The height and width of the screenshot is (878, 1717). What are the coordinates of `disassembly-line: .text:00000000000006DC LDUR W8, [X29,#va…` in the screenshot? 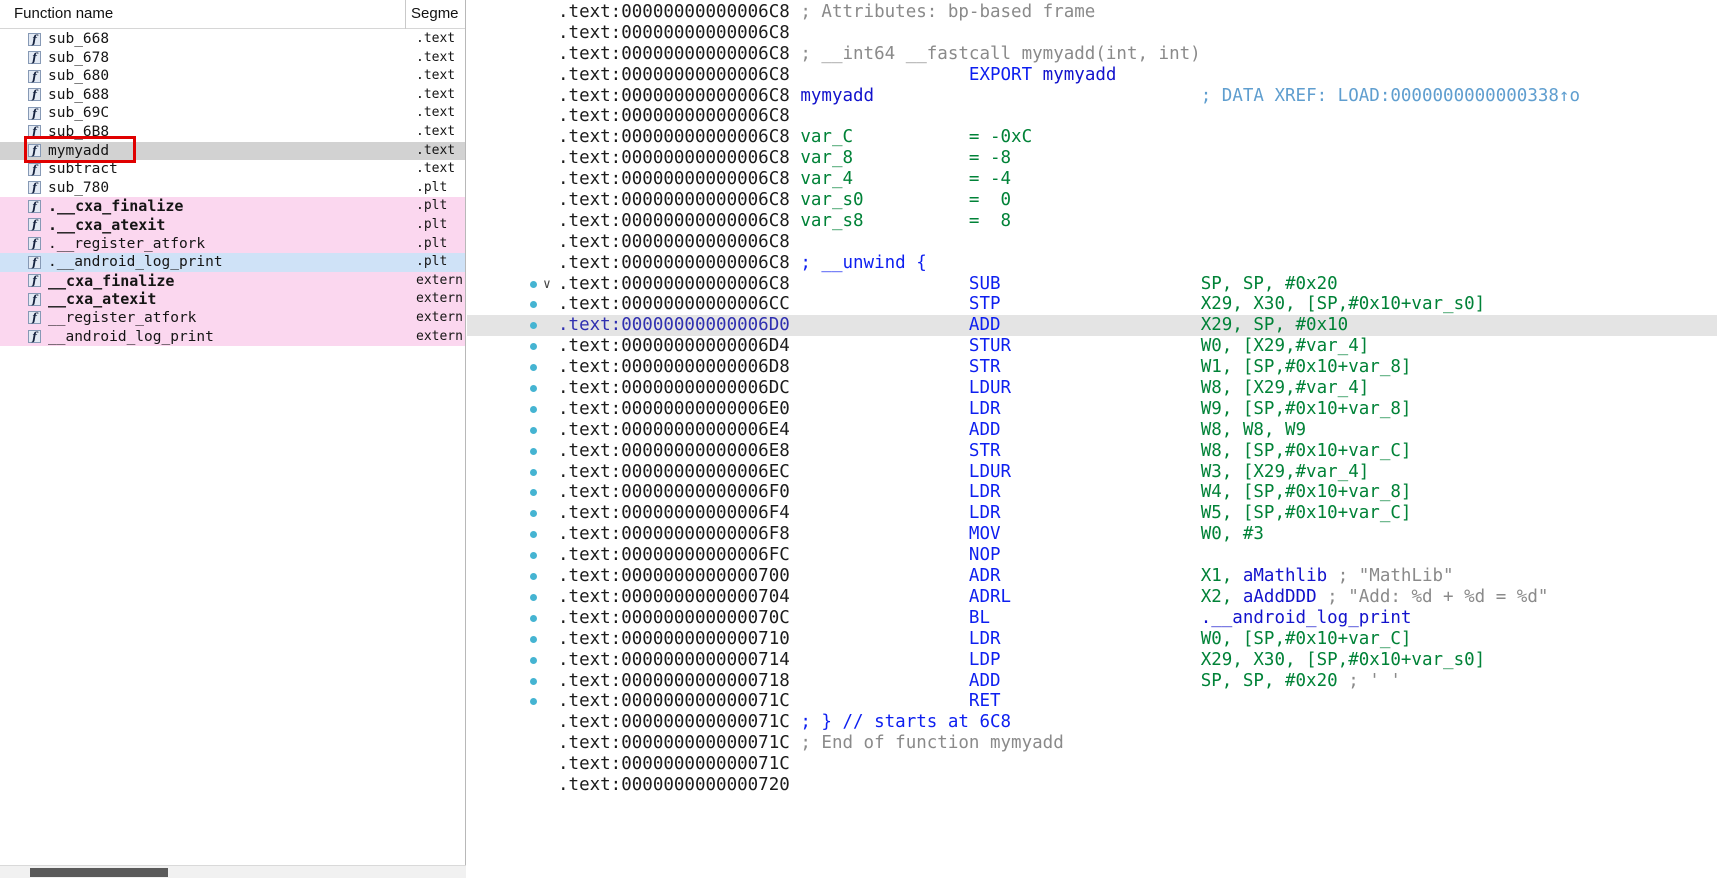 It's located at (1092, 388).